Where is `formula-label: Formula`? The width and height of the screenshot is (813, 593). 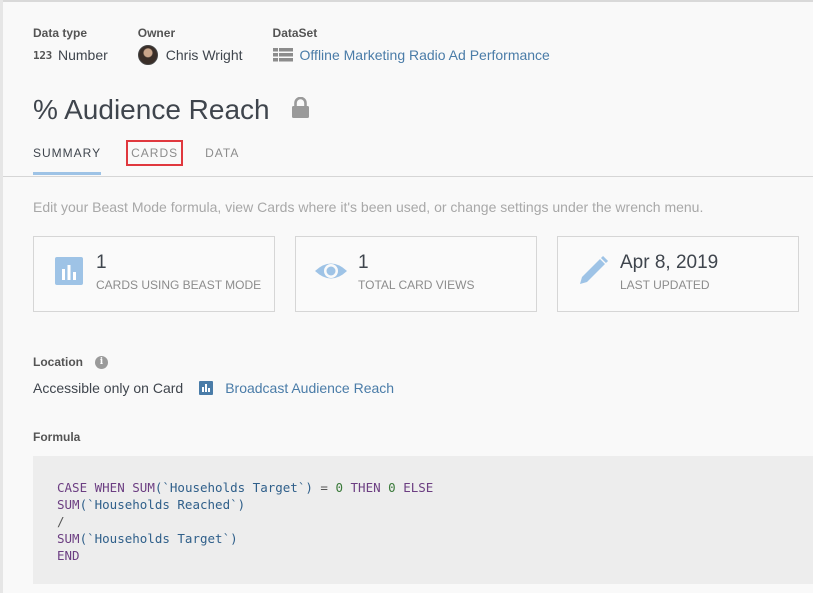 formula-label: Formula is located at coordinates (57, 437).